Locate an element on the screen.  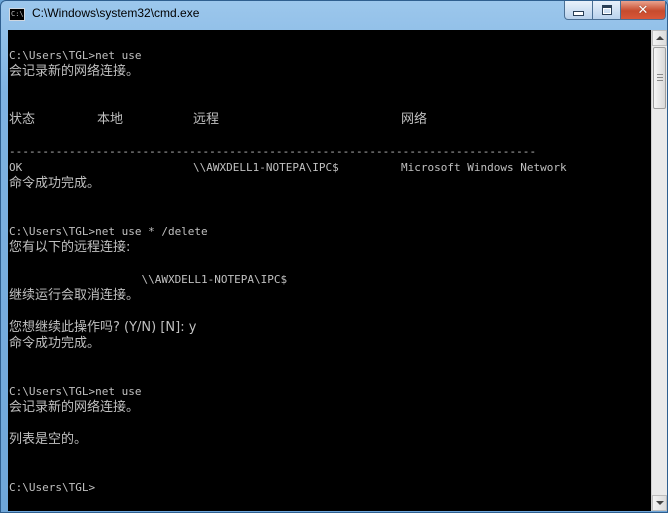
console-app-icon: C:\ is located at coordinates (17, 14).